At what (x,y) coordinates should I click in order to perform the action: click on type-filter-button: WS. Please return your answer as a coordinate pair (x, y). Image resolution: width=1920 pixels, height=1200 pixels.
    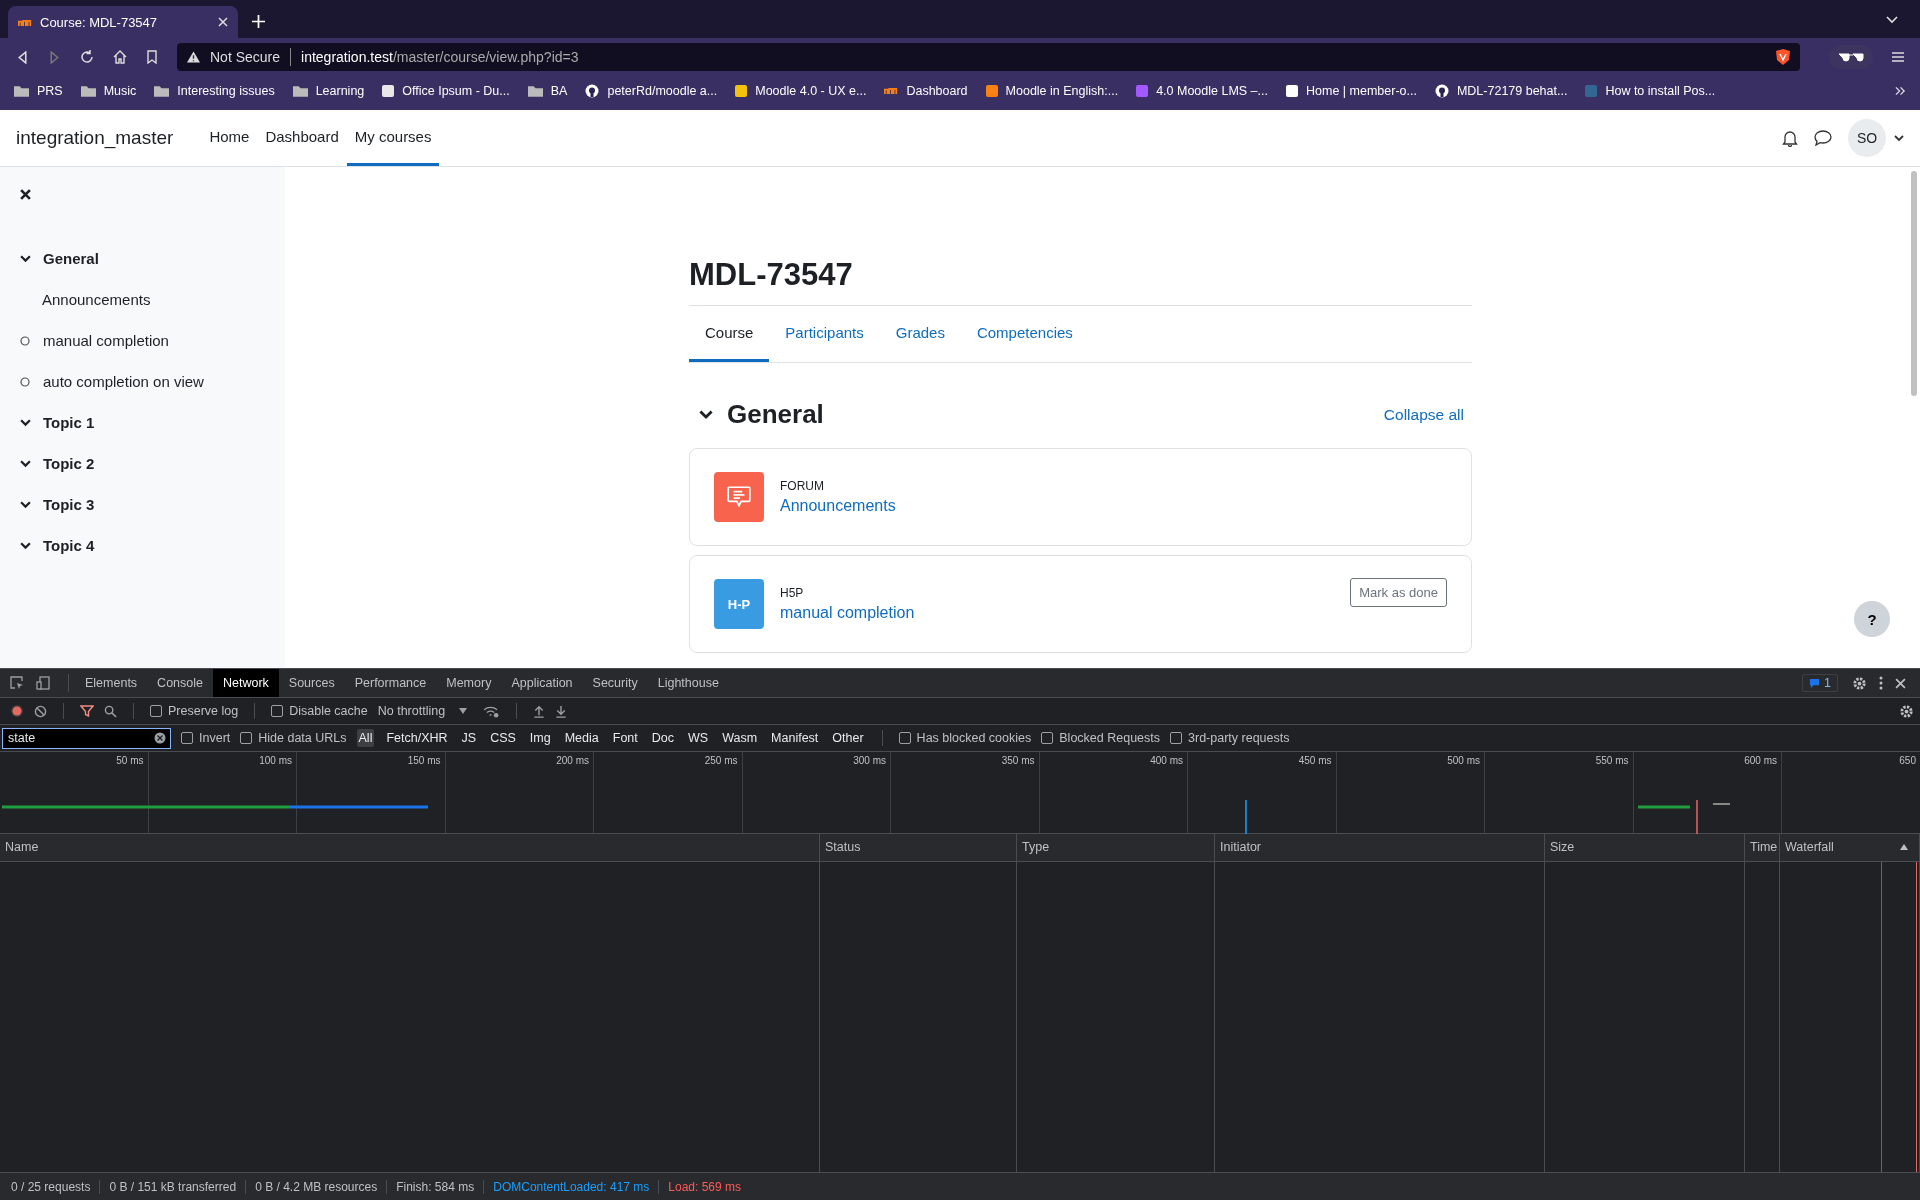
    Looking at the image, I should click on (698, 738).